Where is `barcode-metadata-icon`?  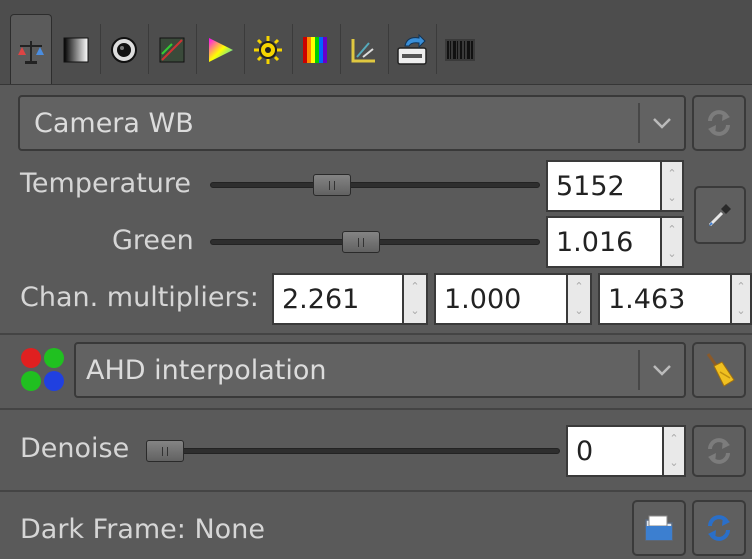
barcode-metadata-icon is located at coordinates (460, 50).